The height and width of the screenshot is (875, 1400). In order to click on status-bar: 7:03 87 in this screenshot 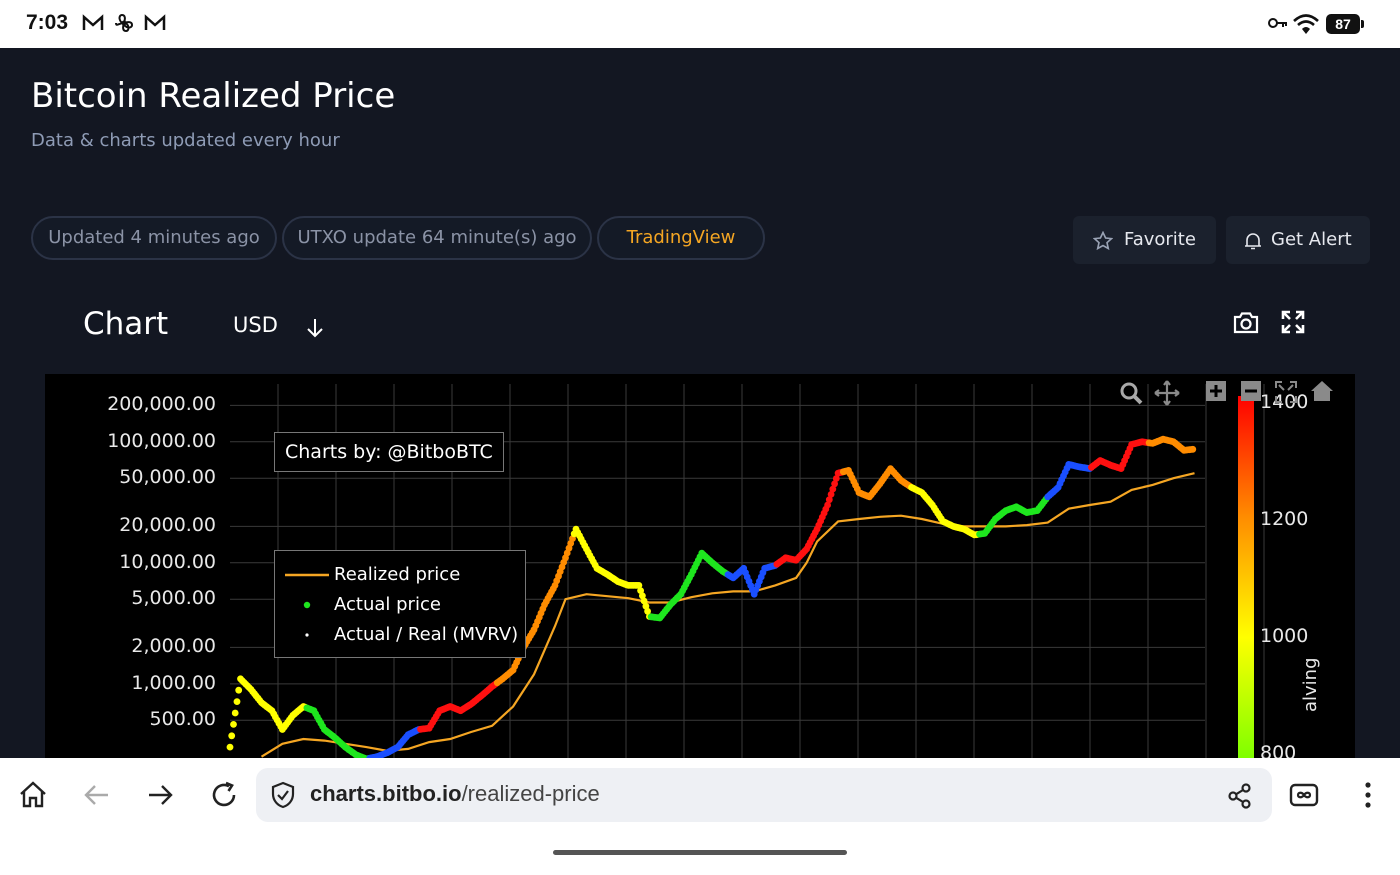, I will do `click(700, 24)`.